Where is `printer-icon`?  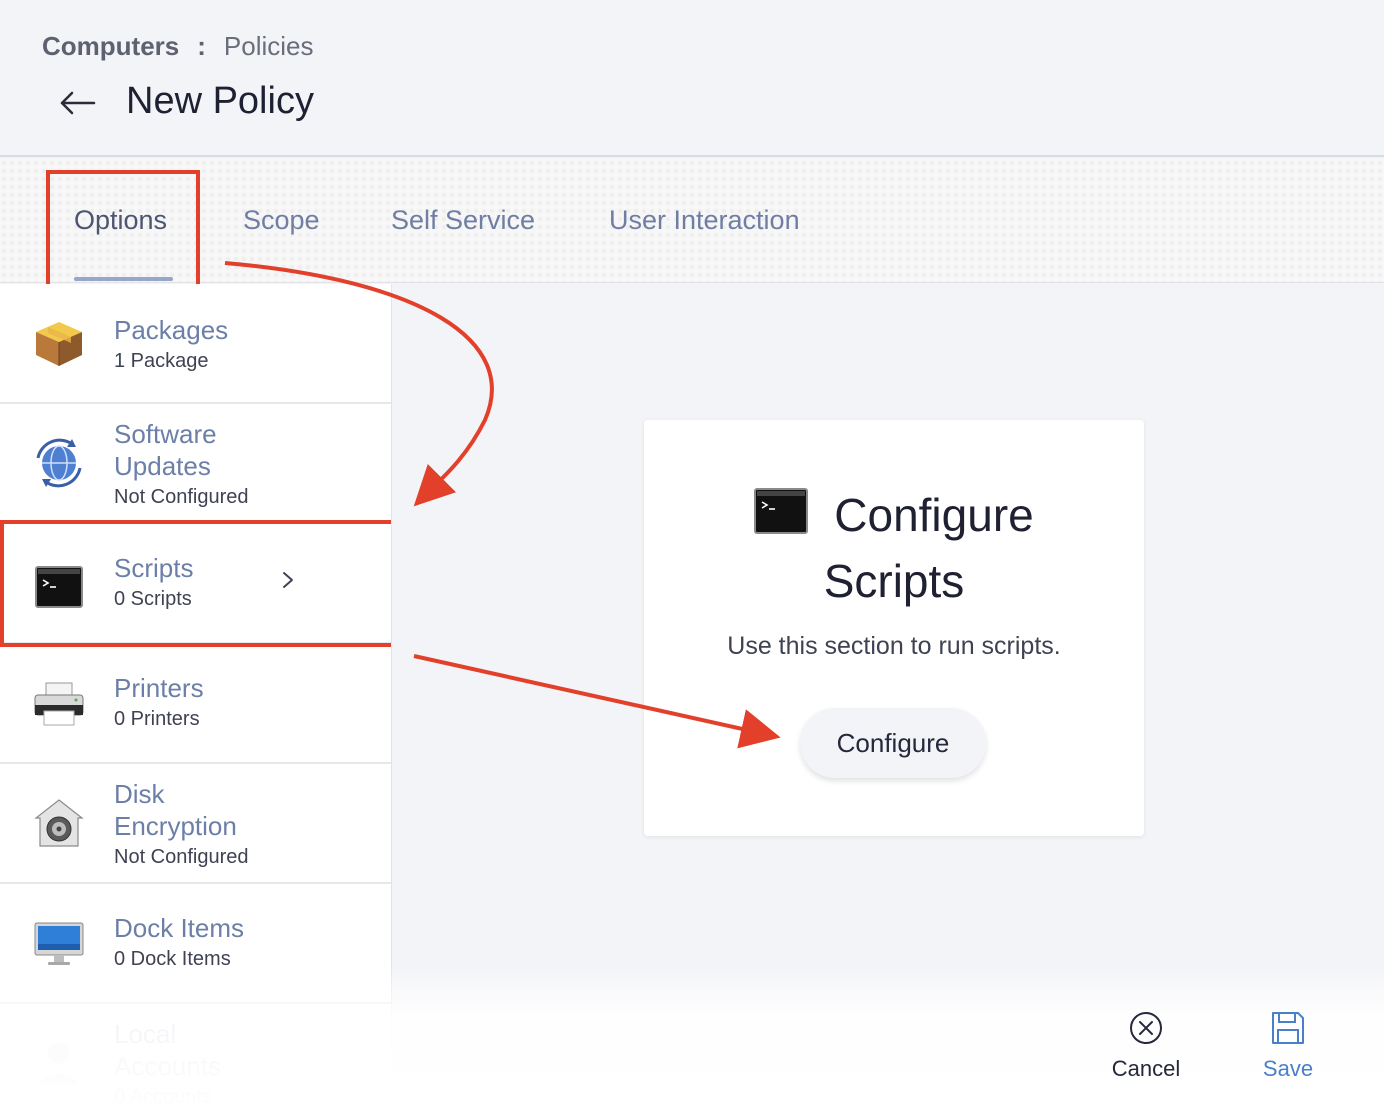
printer-icon is located at coordinates (59, 705).